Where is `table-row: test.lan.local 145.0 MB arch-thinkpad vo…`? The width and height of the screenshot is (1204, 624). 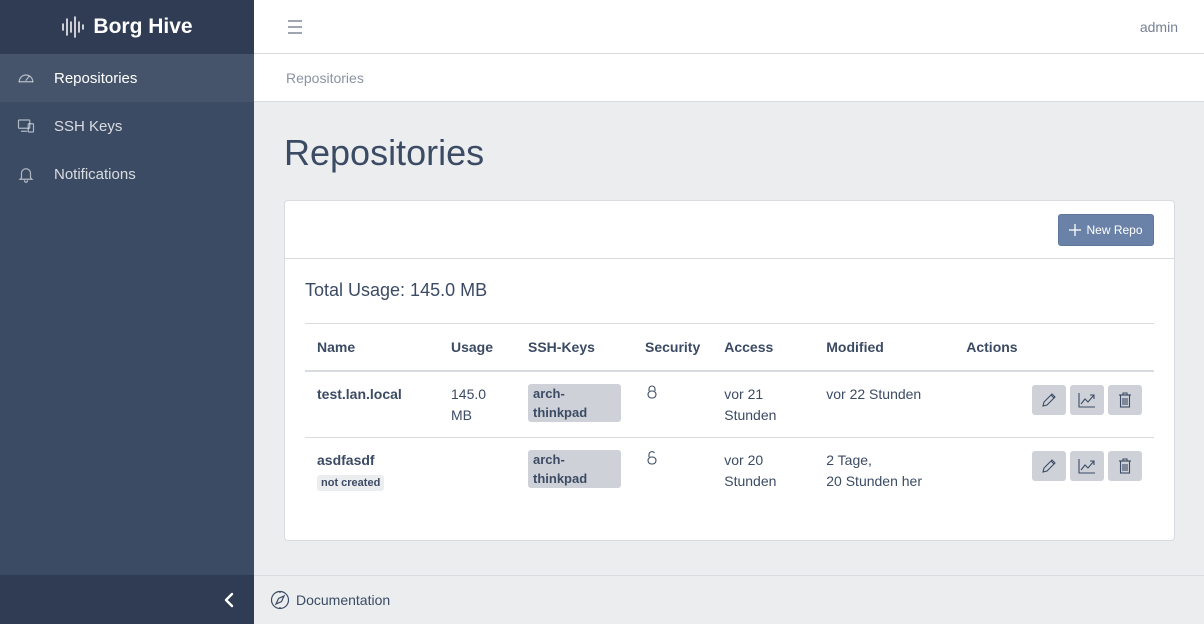 table-row: test.lan.local 145.0 MB arch-thinkpad vo… is located at coordinates (729, 404).